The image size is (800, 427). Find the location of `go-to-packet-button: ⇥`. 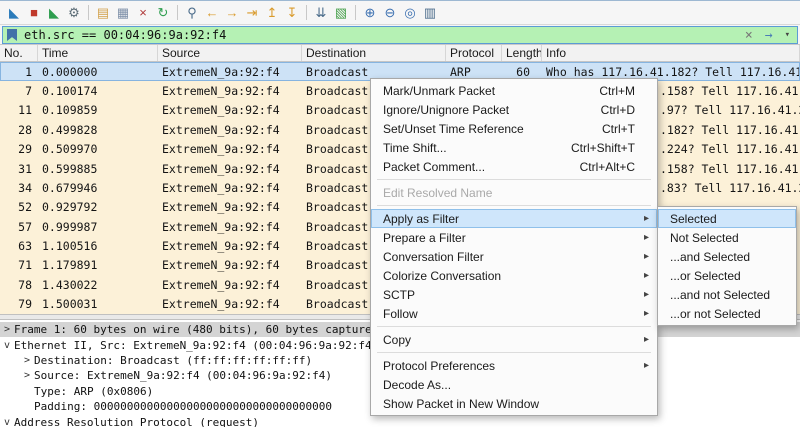

go-to-packet-button: ⇥ is located at coordinates (252, 13).